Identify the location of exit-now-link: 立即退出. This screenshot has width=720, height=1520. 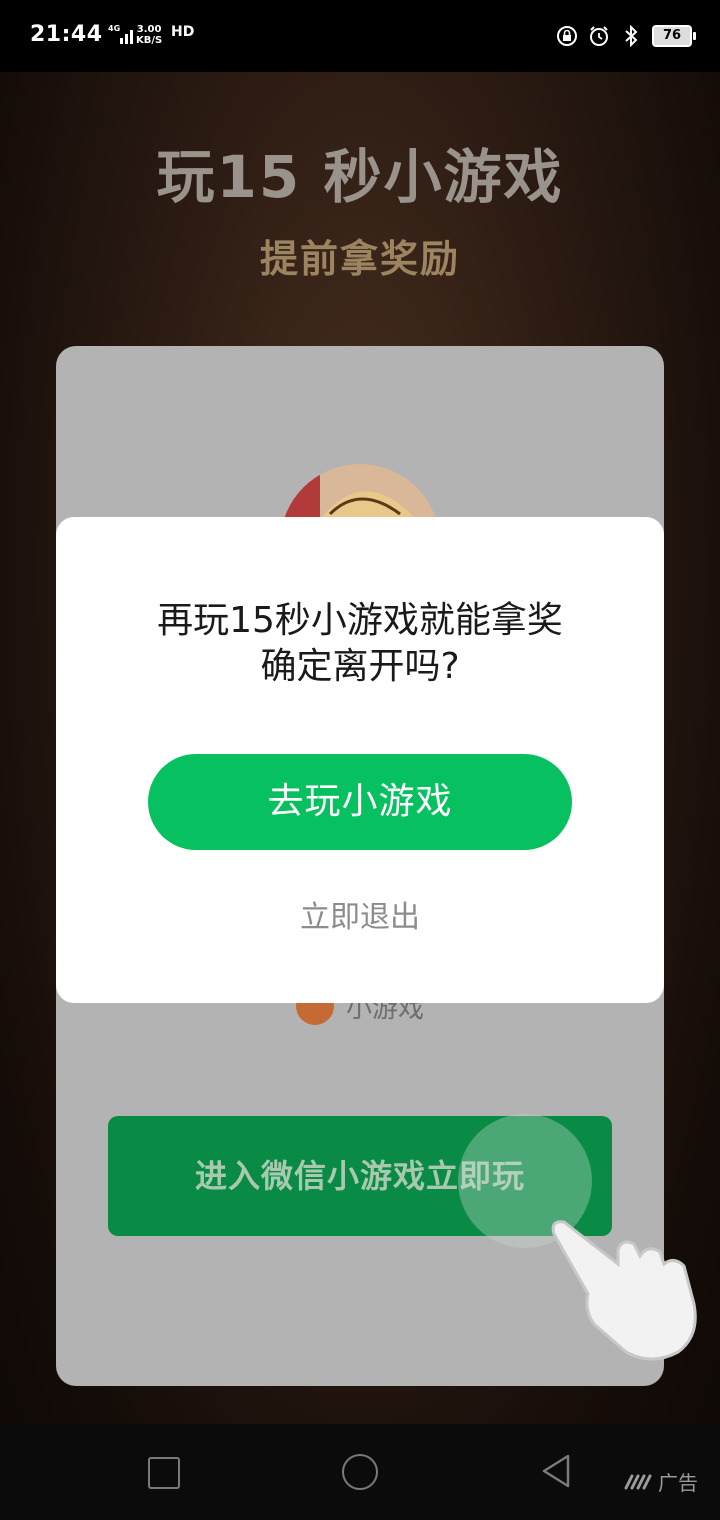
(360, 914).